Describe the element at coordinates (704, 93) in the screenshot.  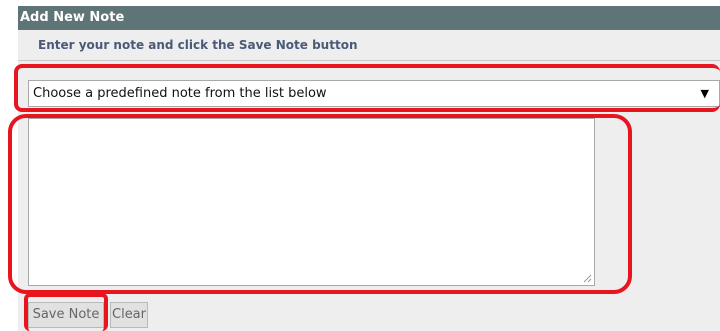
I see `dropdown-arrow-icon: ▼` at that location.